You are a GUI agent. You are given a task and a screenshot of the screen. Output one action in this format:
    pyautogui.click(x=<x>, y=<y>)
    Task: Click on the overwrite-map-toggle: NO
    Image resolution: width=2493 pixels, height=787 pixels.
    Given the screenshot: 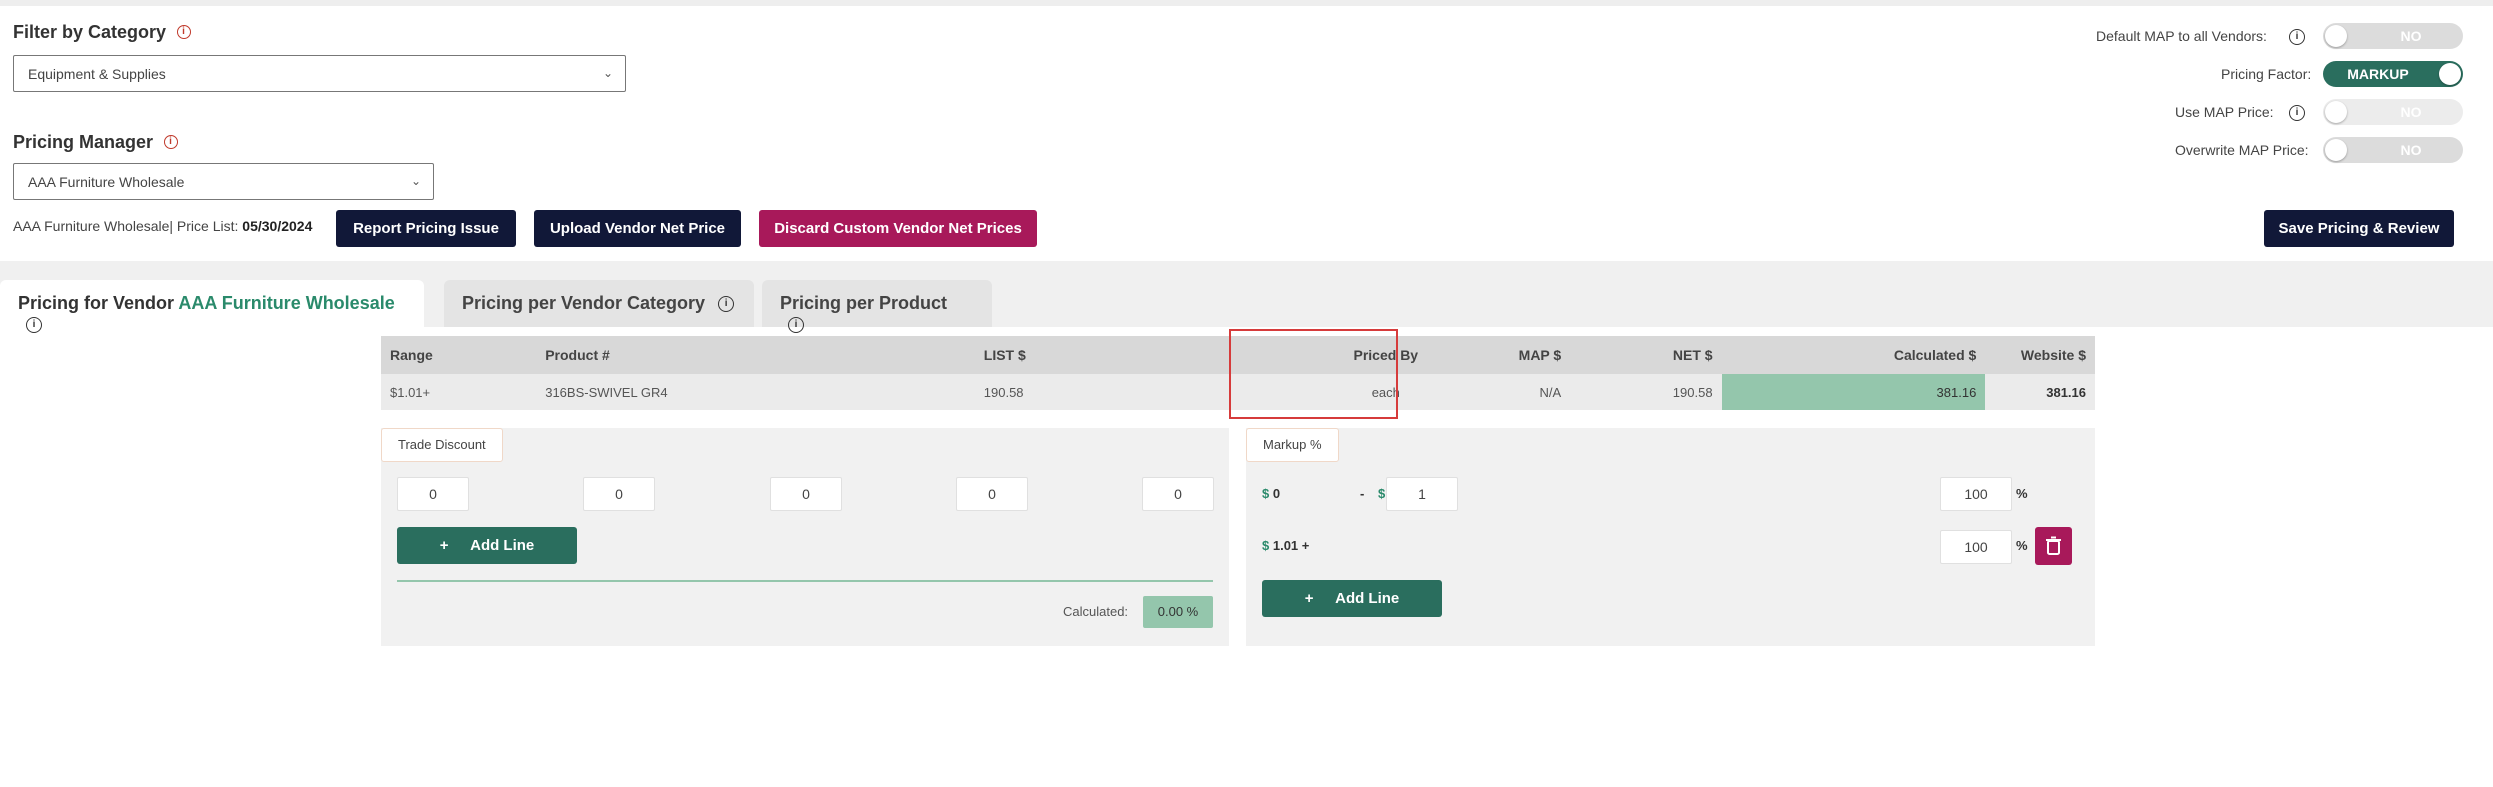 What is the action you would take?
    pyautogui.click(x=2393, y=150)
    